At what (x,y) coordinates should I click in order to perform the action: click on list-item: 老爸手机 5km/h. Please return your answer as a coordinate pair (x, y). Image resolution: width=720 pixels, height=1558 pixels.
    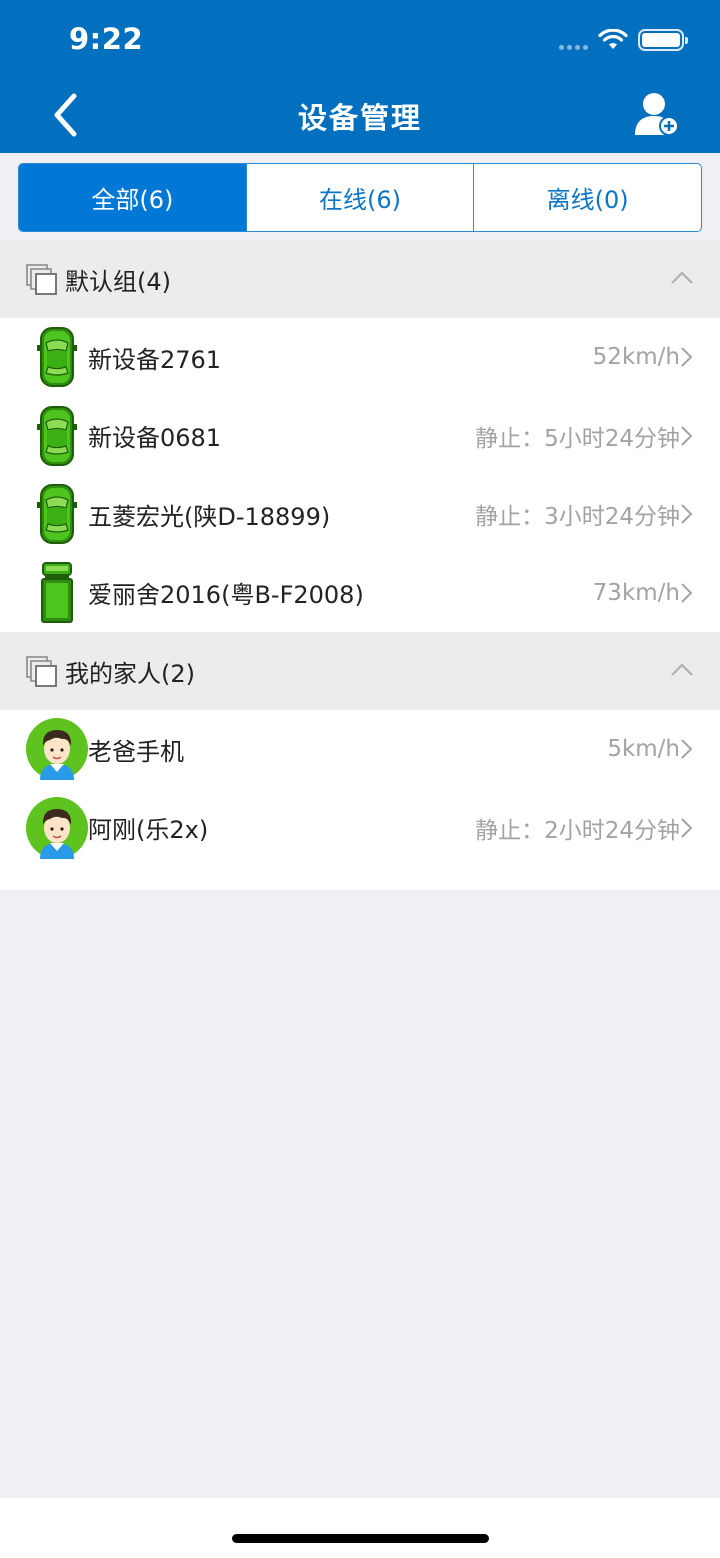
    Looking at the image, I should click on (360, 749).